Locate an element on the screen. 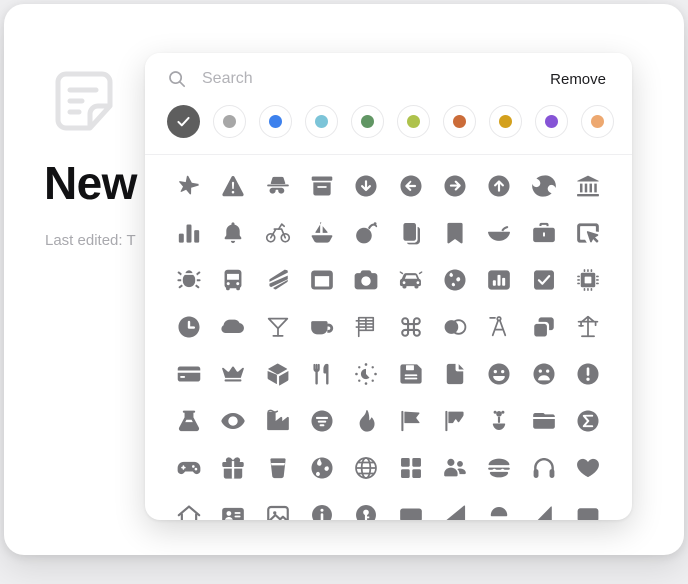 This screenshot has width=688, height=584. sigma-circle-icon is located at coordinates (588, 421).